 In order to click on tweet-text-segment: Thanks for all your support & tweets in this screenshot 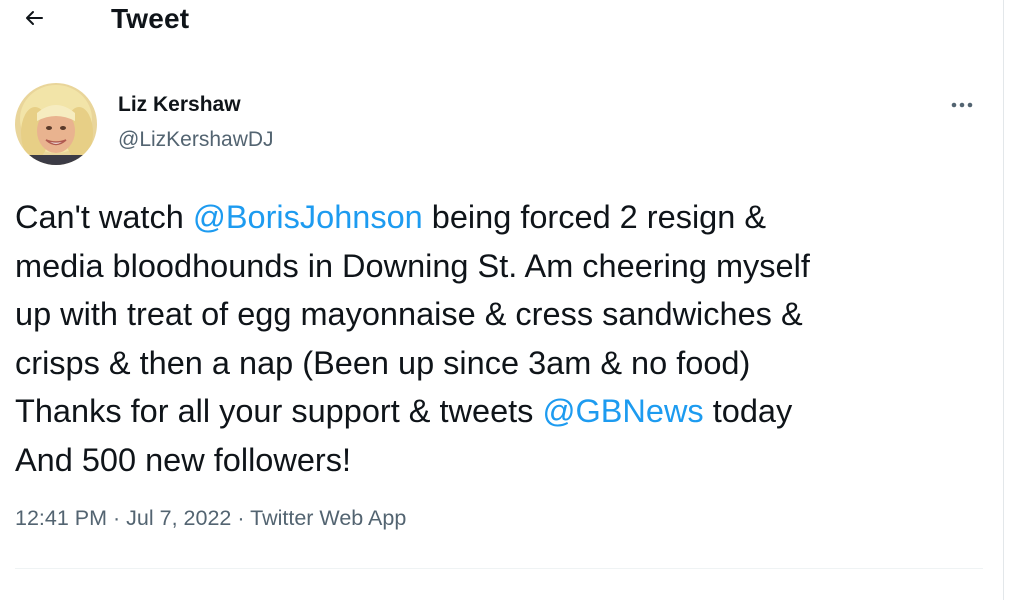, I will do `click(279, 411)`.